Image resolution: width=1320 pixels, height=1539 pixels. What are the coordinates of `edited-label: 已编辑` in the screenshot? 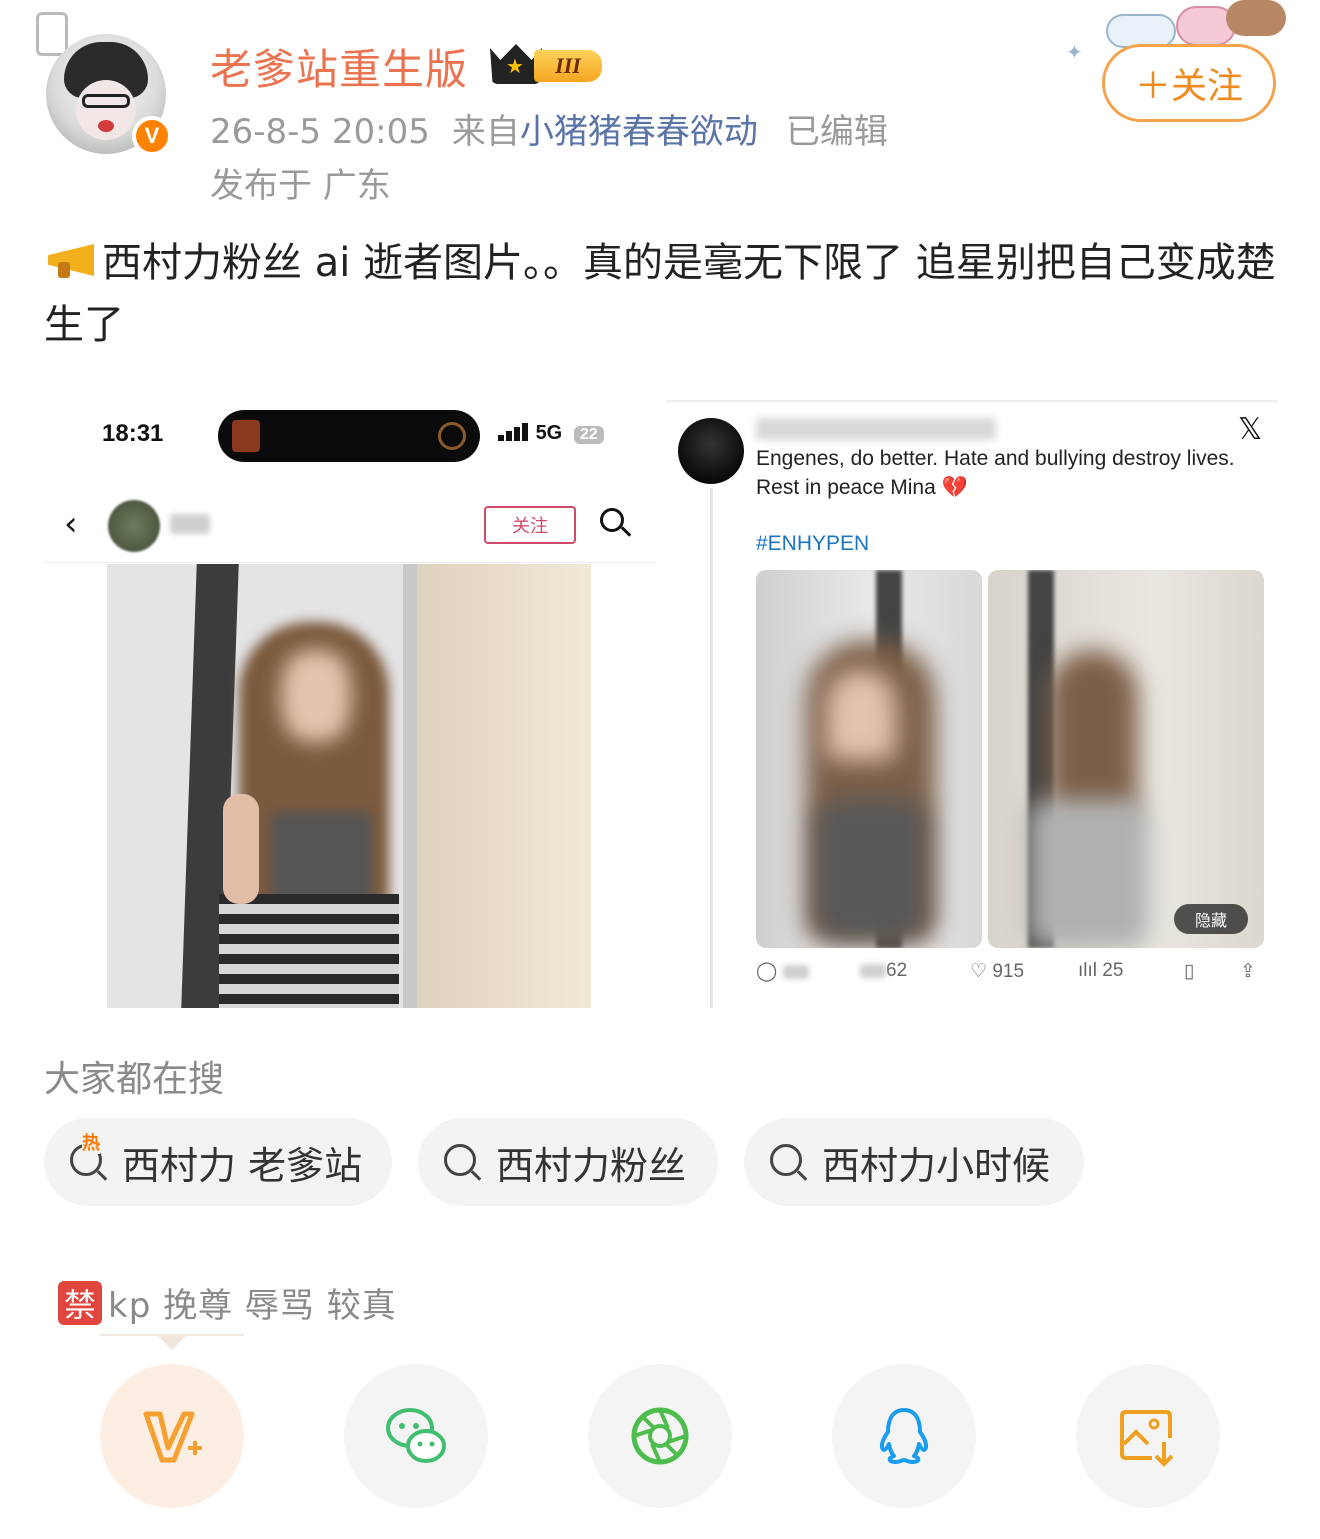 It's located at (836, 132).